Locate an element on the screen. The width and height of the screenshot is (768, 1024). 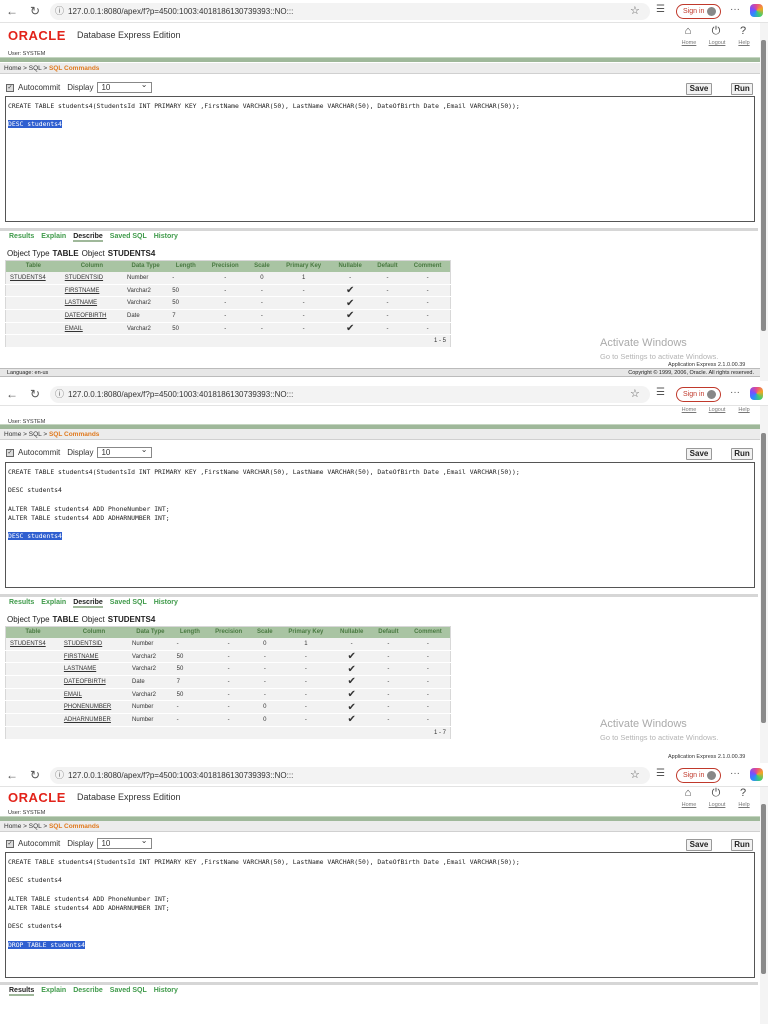
table-cell: PHONENUMBER is located at coordinates (94, 707).